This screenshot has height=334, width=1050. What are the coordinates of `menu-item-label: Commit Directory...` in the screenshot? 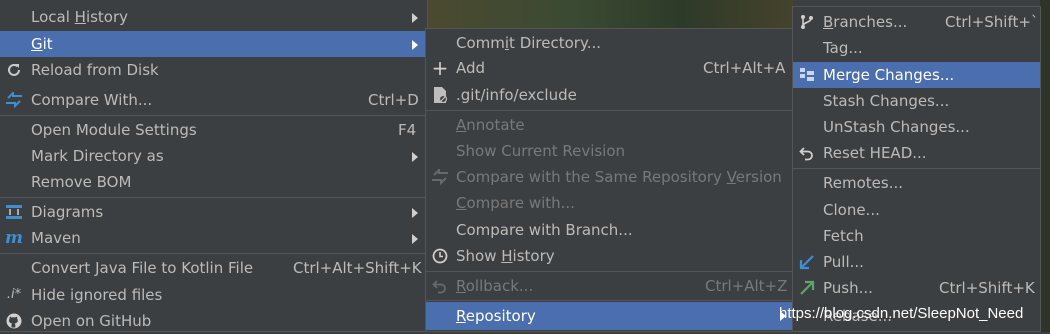 It's located at (528, 43).